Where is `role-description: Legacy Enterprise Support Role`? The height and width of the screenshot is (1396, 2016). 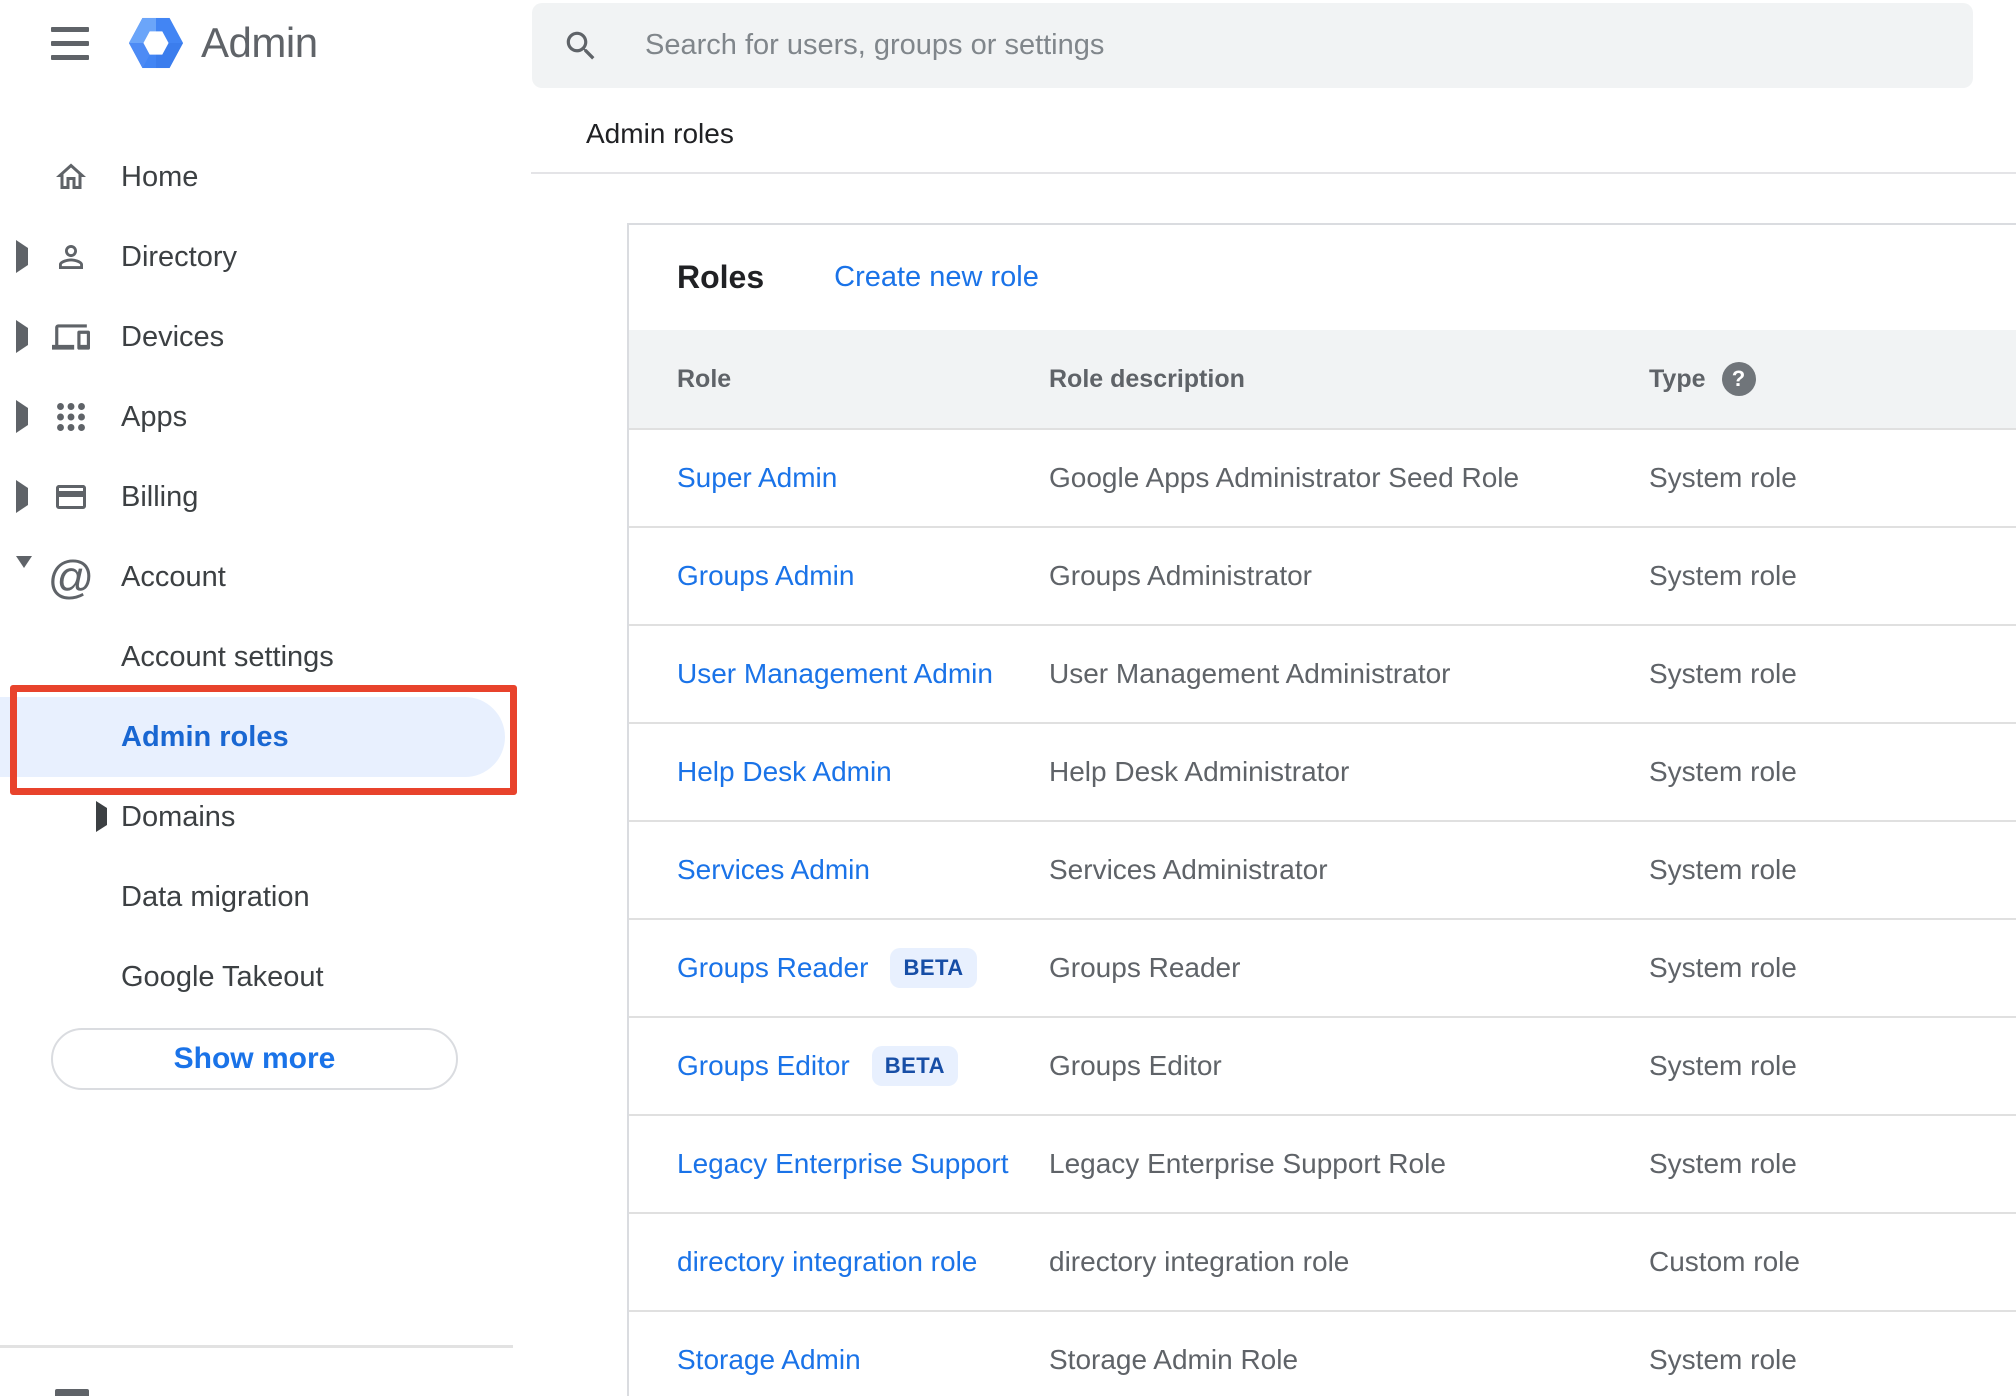 role-description: Legacy Enterprise Support Role is located at coordinates (1247, 1163).